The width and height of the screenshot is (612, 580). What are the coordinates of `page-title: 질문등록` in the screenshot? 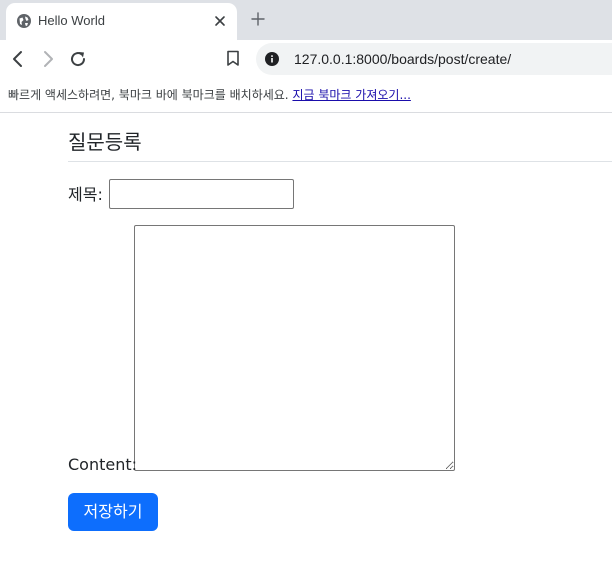 It's located at (105, 142).